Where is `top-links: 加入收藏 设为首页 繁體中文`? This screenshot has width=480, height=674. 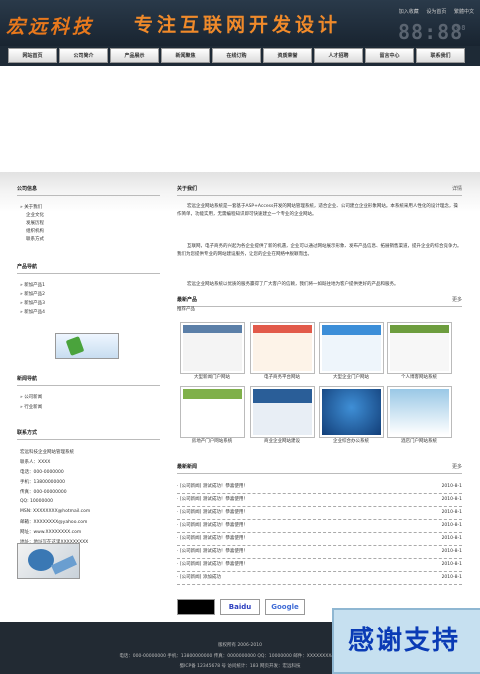
top-links: 加入收藏 设为首页 繁體中文 is located at coordinates (433, 11).